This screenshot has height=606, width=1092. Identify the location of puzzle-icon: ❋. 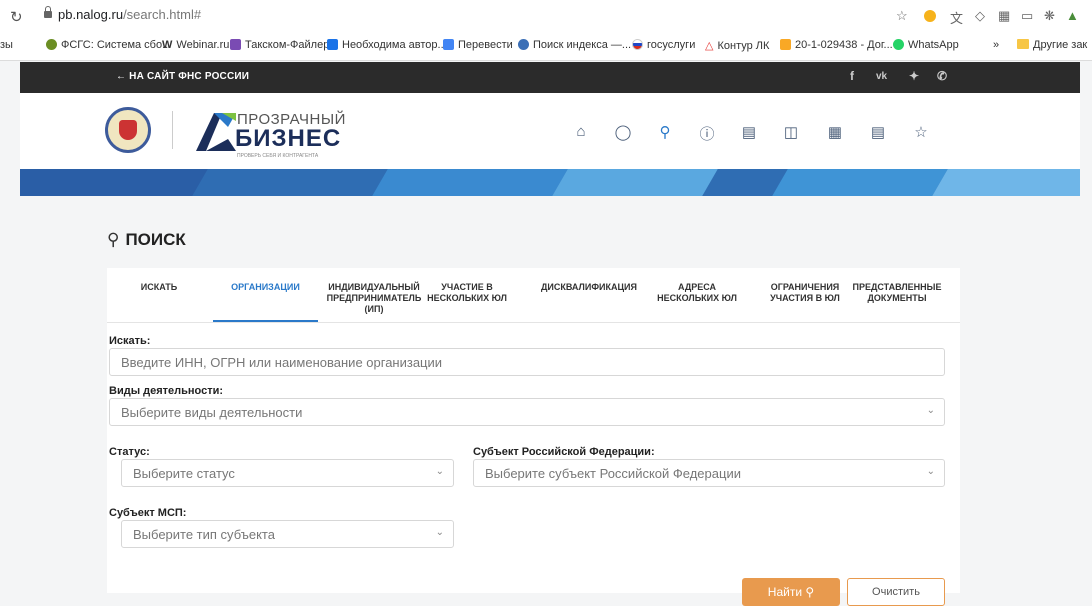
(1049, 16).